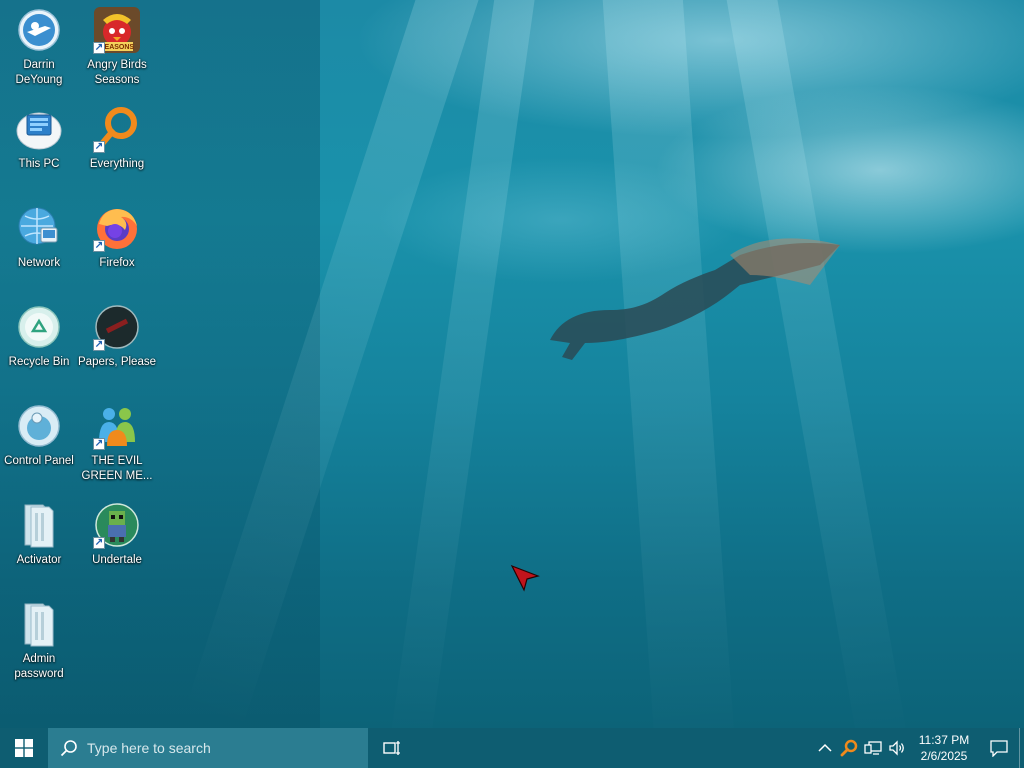 Image resolution: width=1024 pixels, height=768 pixels. I want to click on search-input, so click(217, 748).